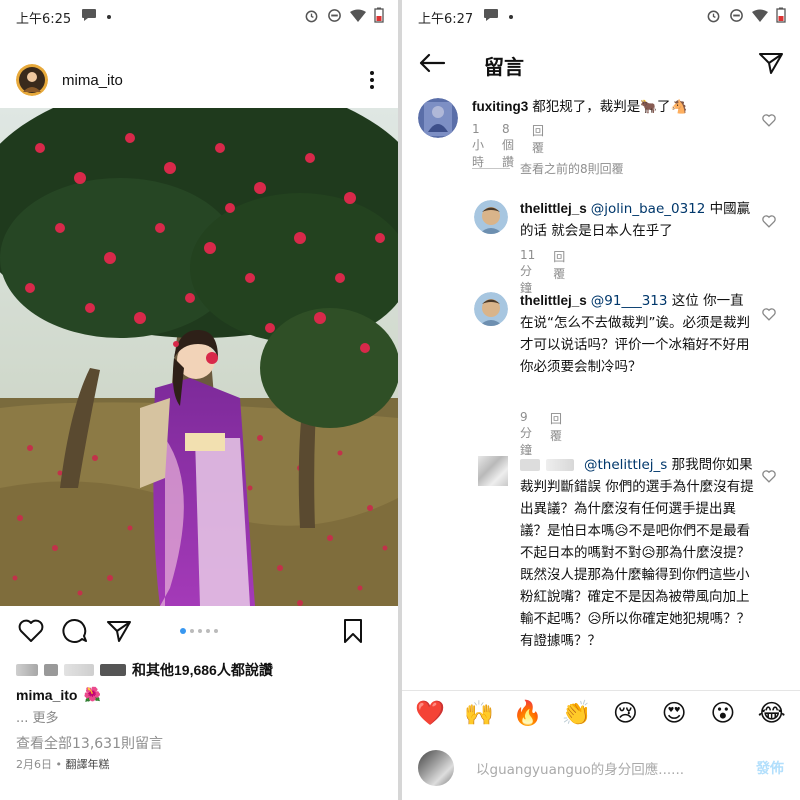 The height and width of the screenshot is (800, 800). What do you see at coordinates (500, 106) in the screenshot?
I see `comment-username: fuxiting3` at bounding box center [500, 106].